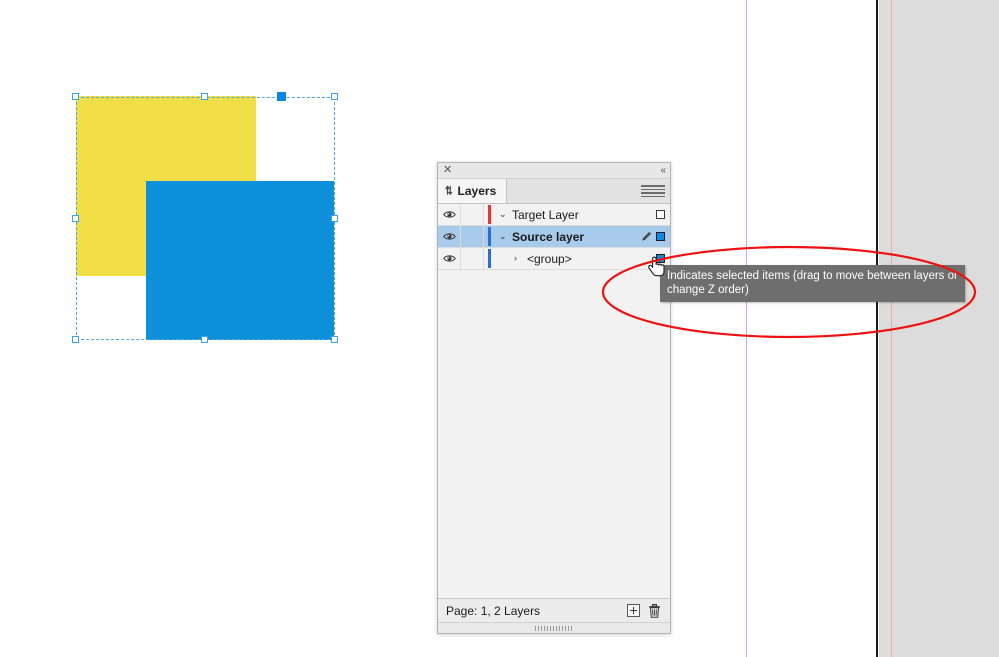  What do you see at coordinates (571, 191) in the screenshot?
I see `tab-bar-spacer` at bounding box center [571, 191].